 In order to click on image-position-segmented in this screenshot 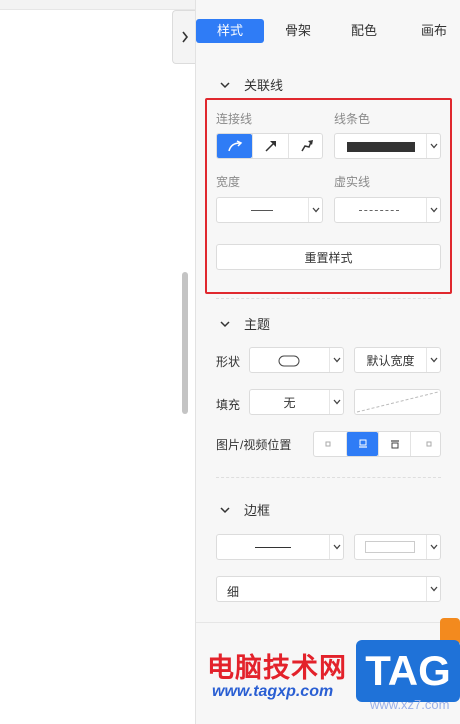, I will do `click(377, 444)`.